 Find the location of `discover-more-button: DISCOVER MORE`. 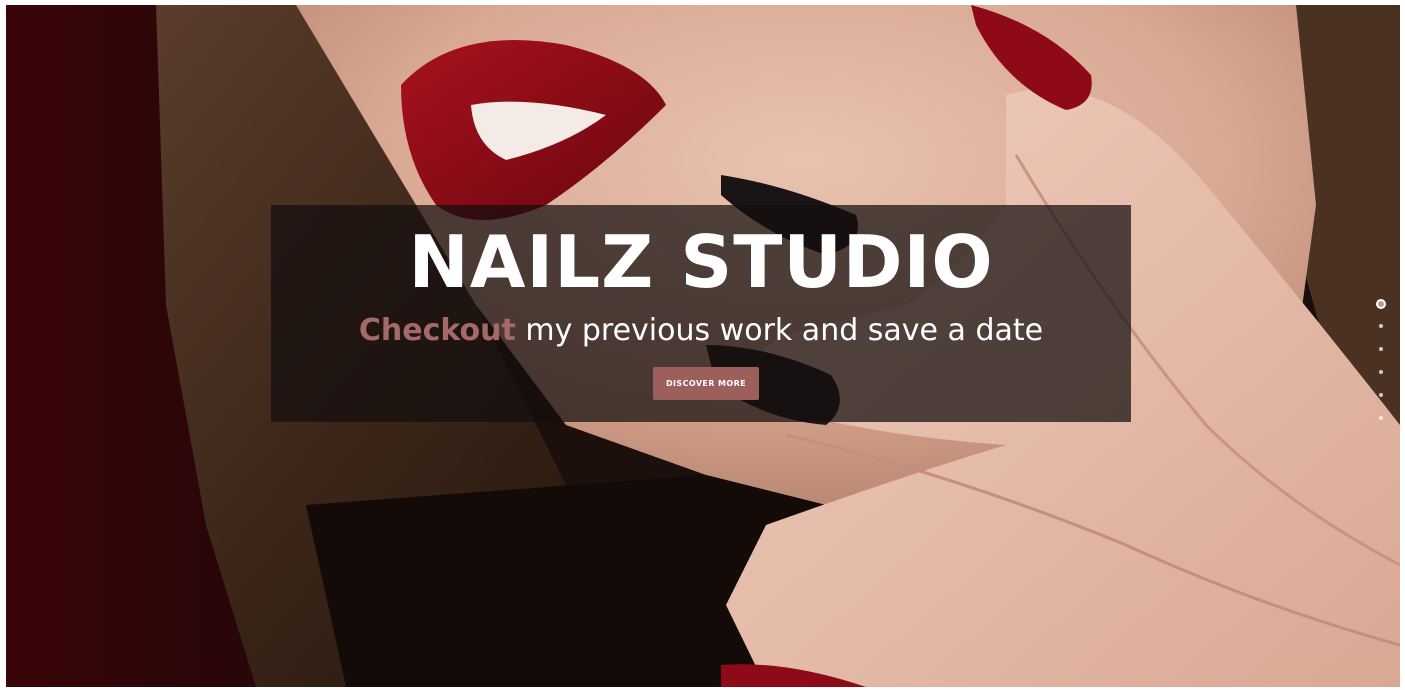

discover-more-button: DISCOVER MORE is located at coordinates (706, 383).